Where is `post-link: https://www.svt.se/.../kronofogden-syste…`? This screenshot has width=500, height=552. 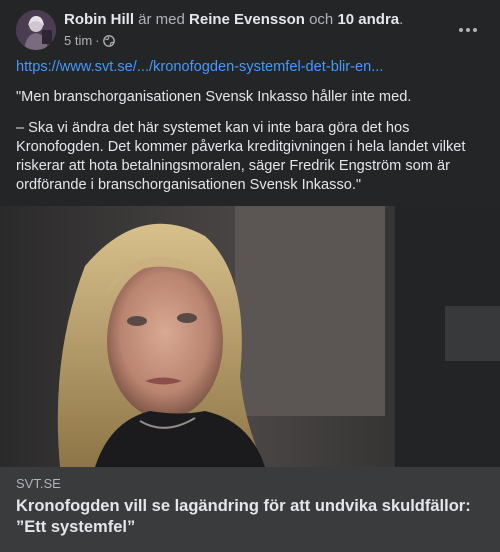 post-link: https://www.svt.se/.../kronofogden-syste… is located at coordinates (251, 67).